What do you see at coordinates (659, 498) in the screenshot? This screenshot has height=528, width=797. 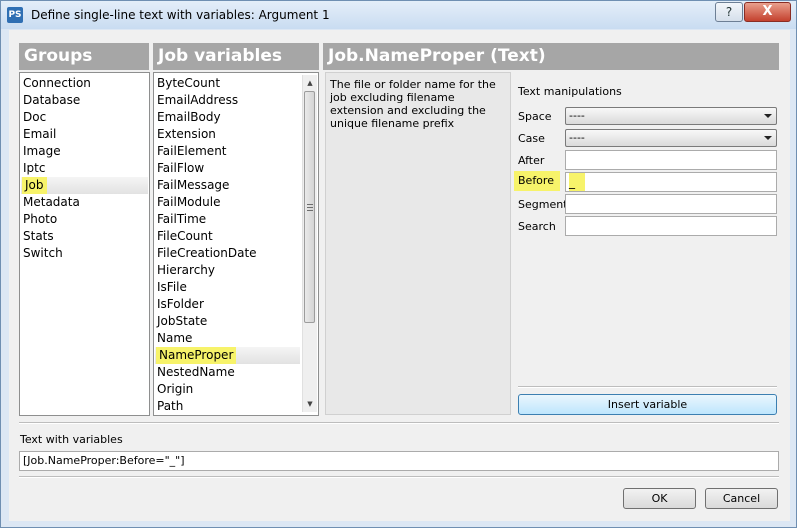 I see `ok-button: OK` at bounding box center [659, 498].